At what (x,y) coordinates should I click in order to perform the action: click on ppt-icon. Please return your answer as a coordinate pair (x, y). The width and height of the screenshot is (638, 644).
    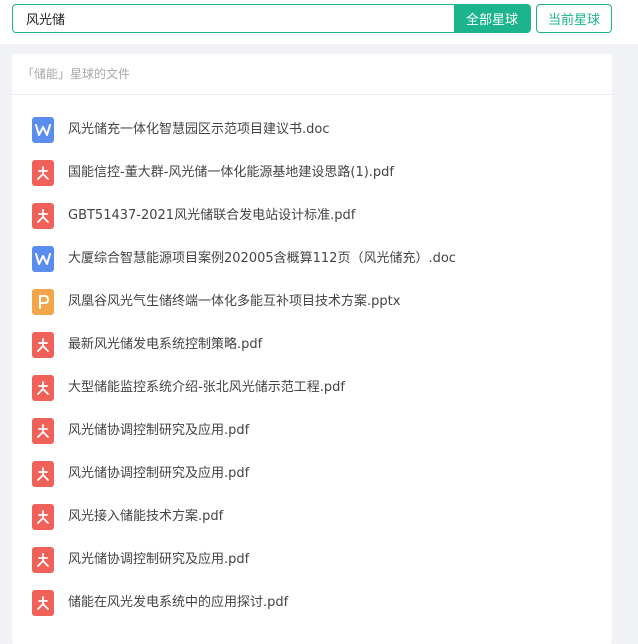
    Looking at the image, I should click on (43, 302).